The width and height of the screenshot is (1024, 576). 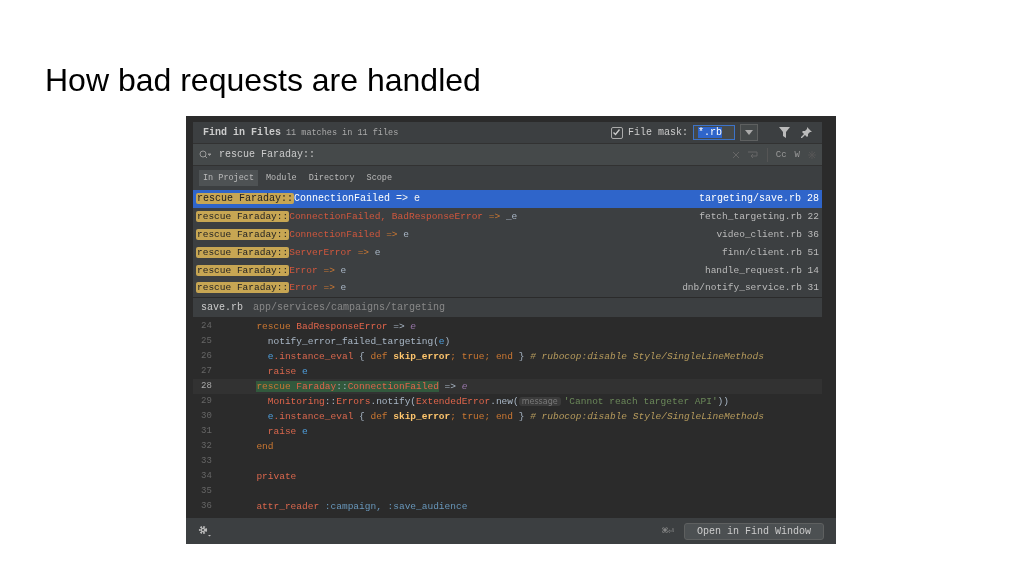 What do you see at coordinates (403, 217) in the screenshot?
I see `result-code: ConnectionFailed, BadResponseError => _e` at bounding box center [403, 217].